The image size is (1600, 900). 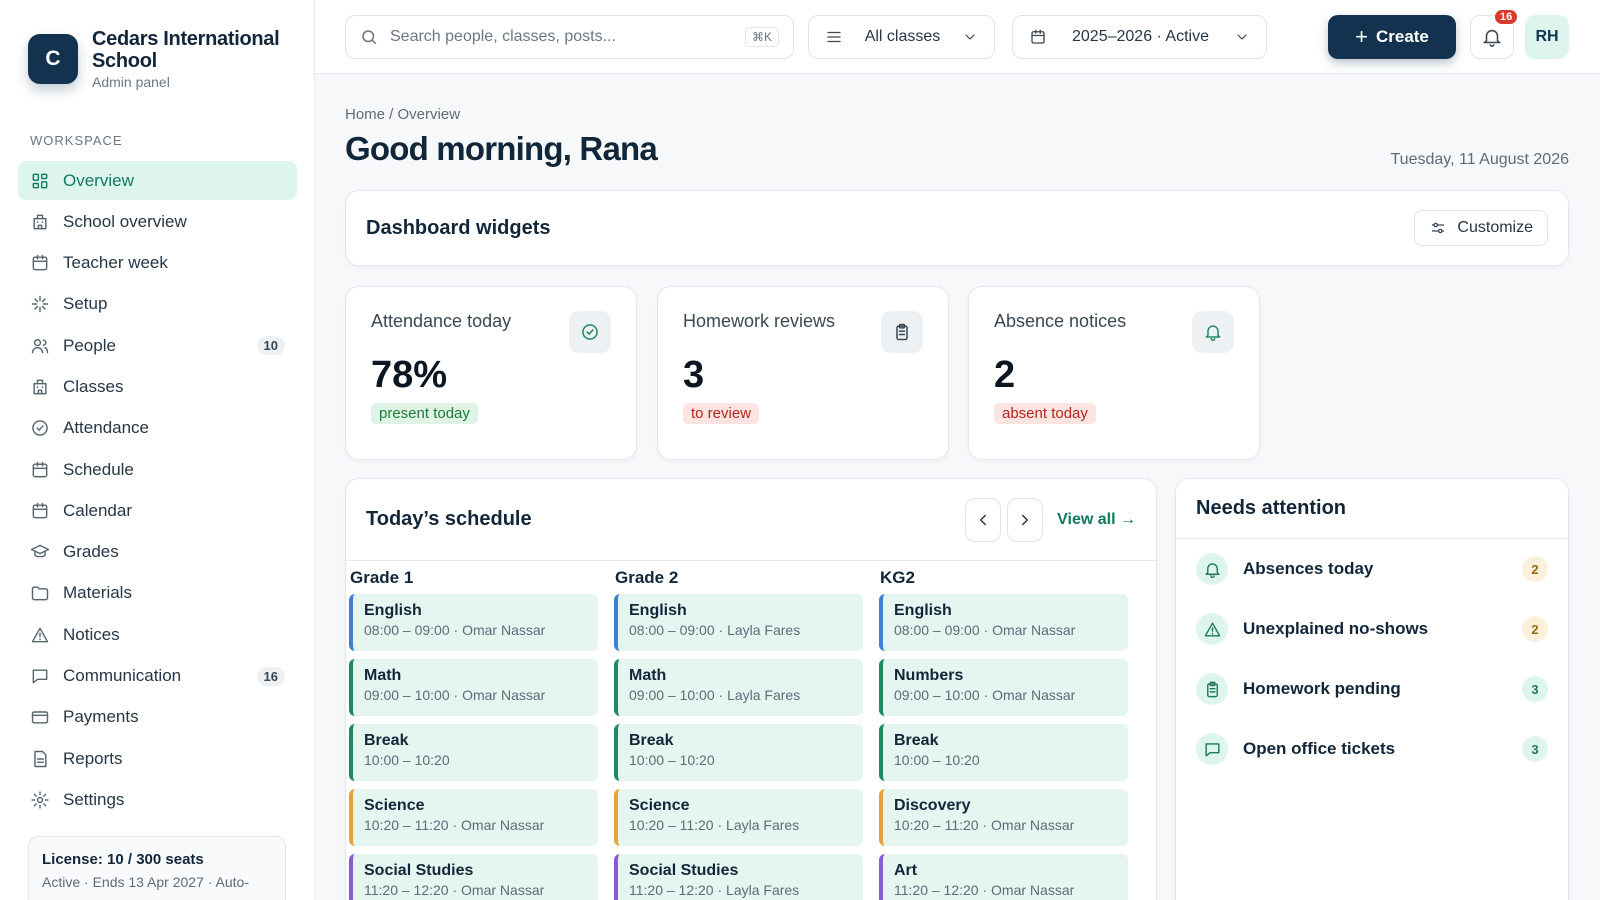 I want to click on lesson-block: Math 09:00 – 10:00 · Omar Nassar, so click(x=473, y=687).